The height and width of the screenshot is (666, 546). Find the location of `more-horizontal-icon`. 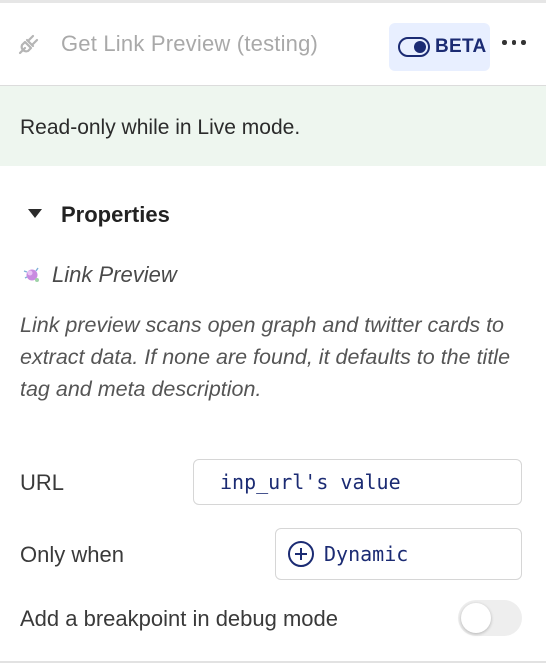

more-horizontal-icon is located at coordinates (514, 42).